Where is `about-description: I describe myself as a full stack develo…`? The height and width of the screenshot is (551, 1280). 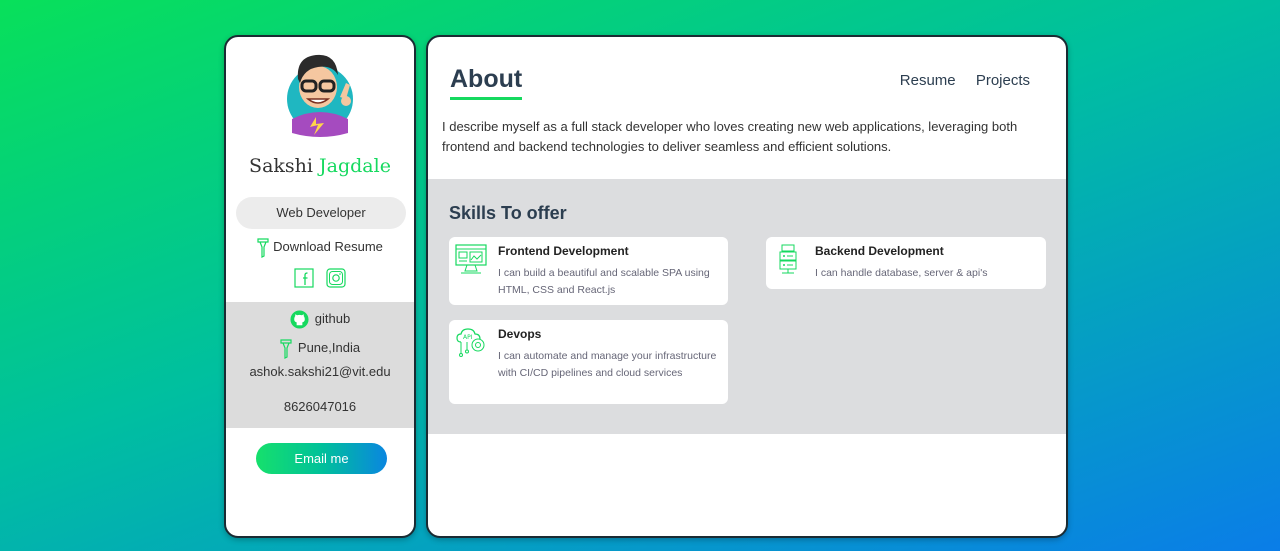
about-description: I describe myself as a full stack develo… is located at coordinates (730, 136).